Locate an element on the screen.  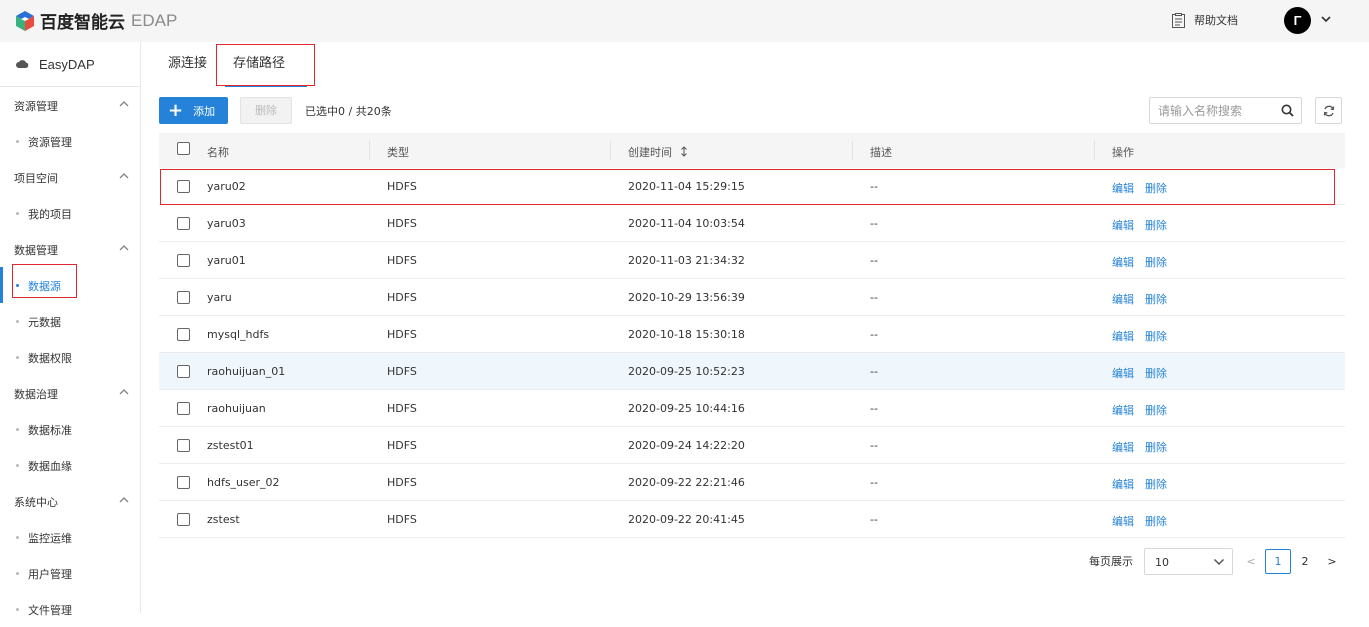
select-all-checkbox is located at coordinates (183, 148).